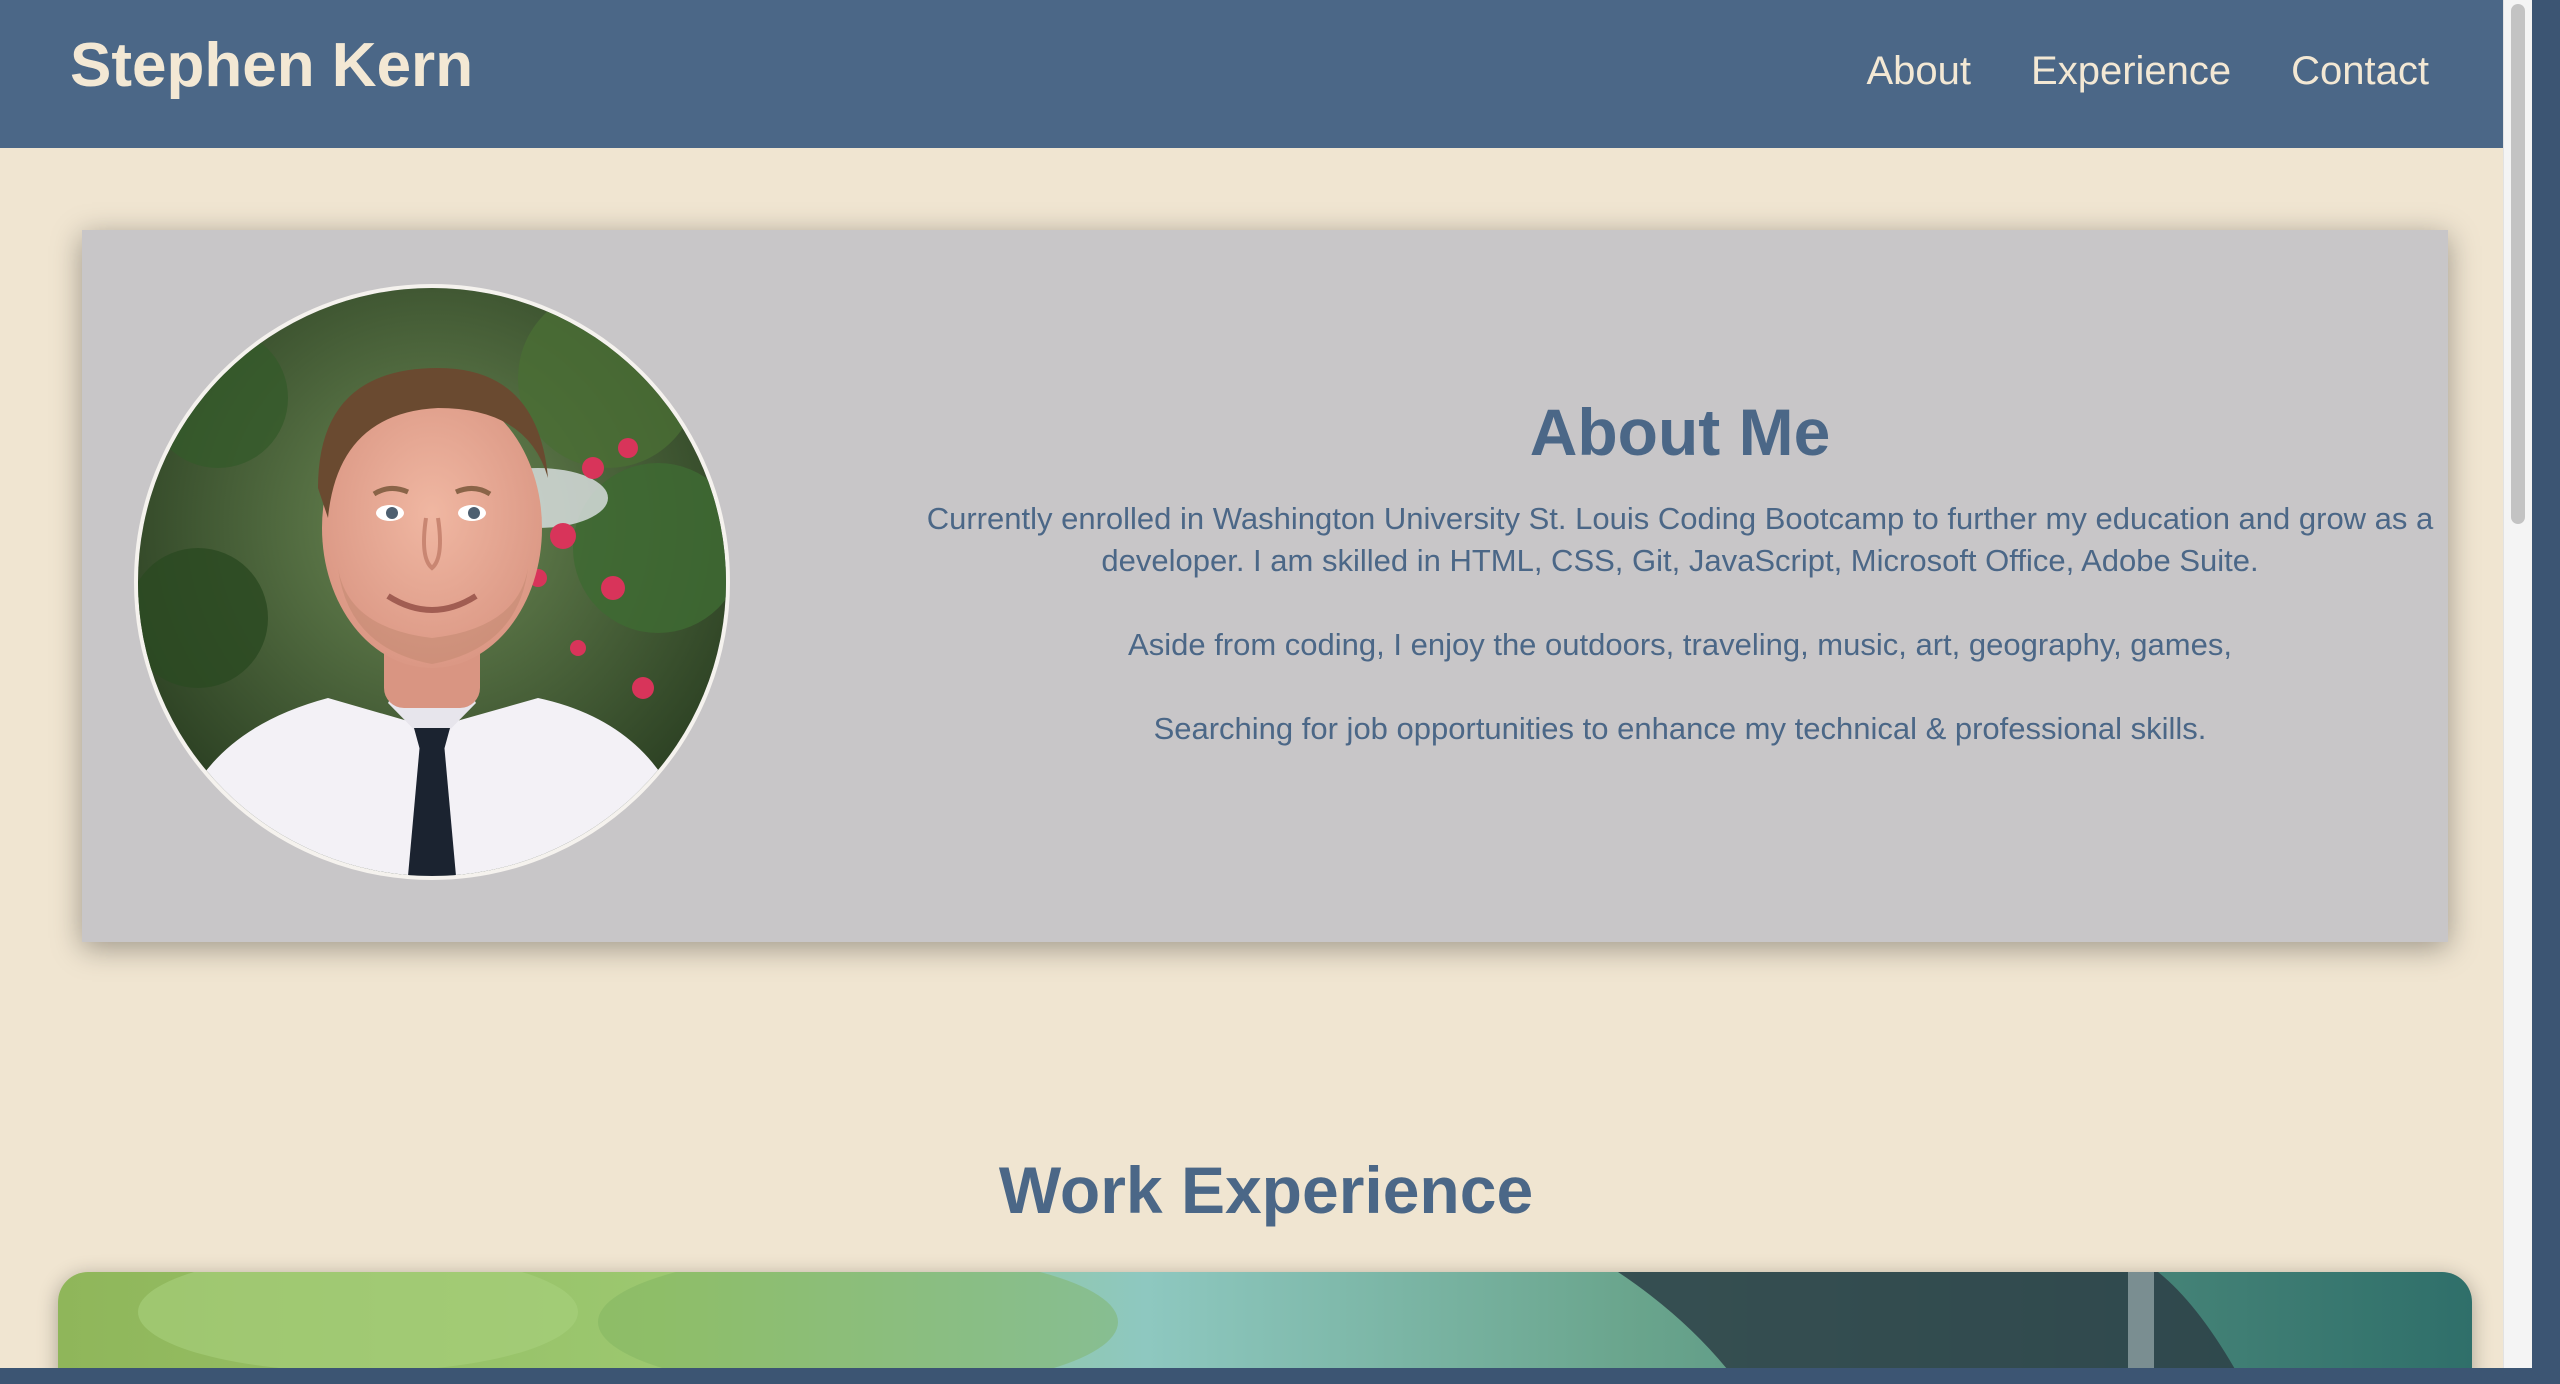 The width and height of the screenshot is (2560, 1384). What do you see at coordinates (271, 66) in the screenshot?
I see `site-brand: Stephen Kern` at bounding box center [271, 66].